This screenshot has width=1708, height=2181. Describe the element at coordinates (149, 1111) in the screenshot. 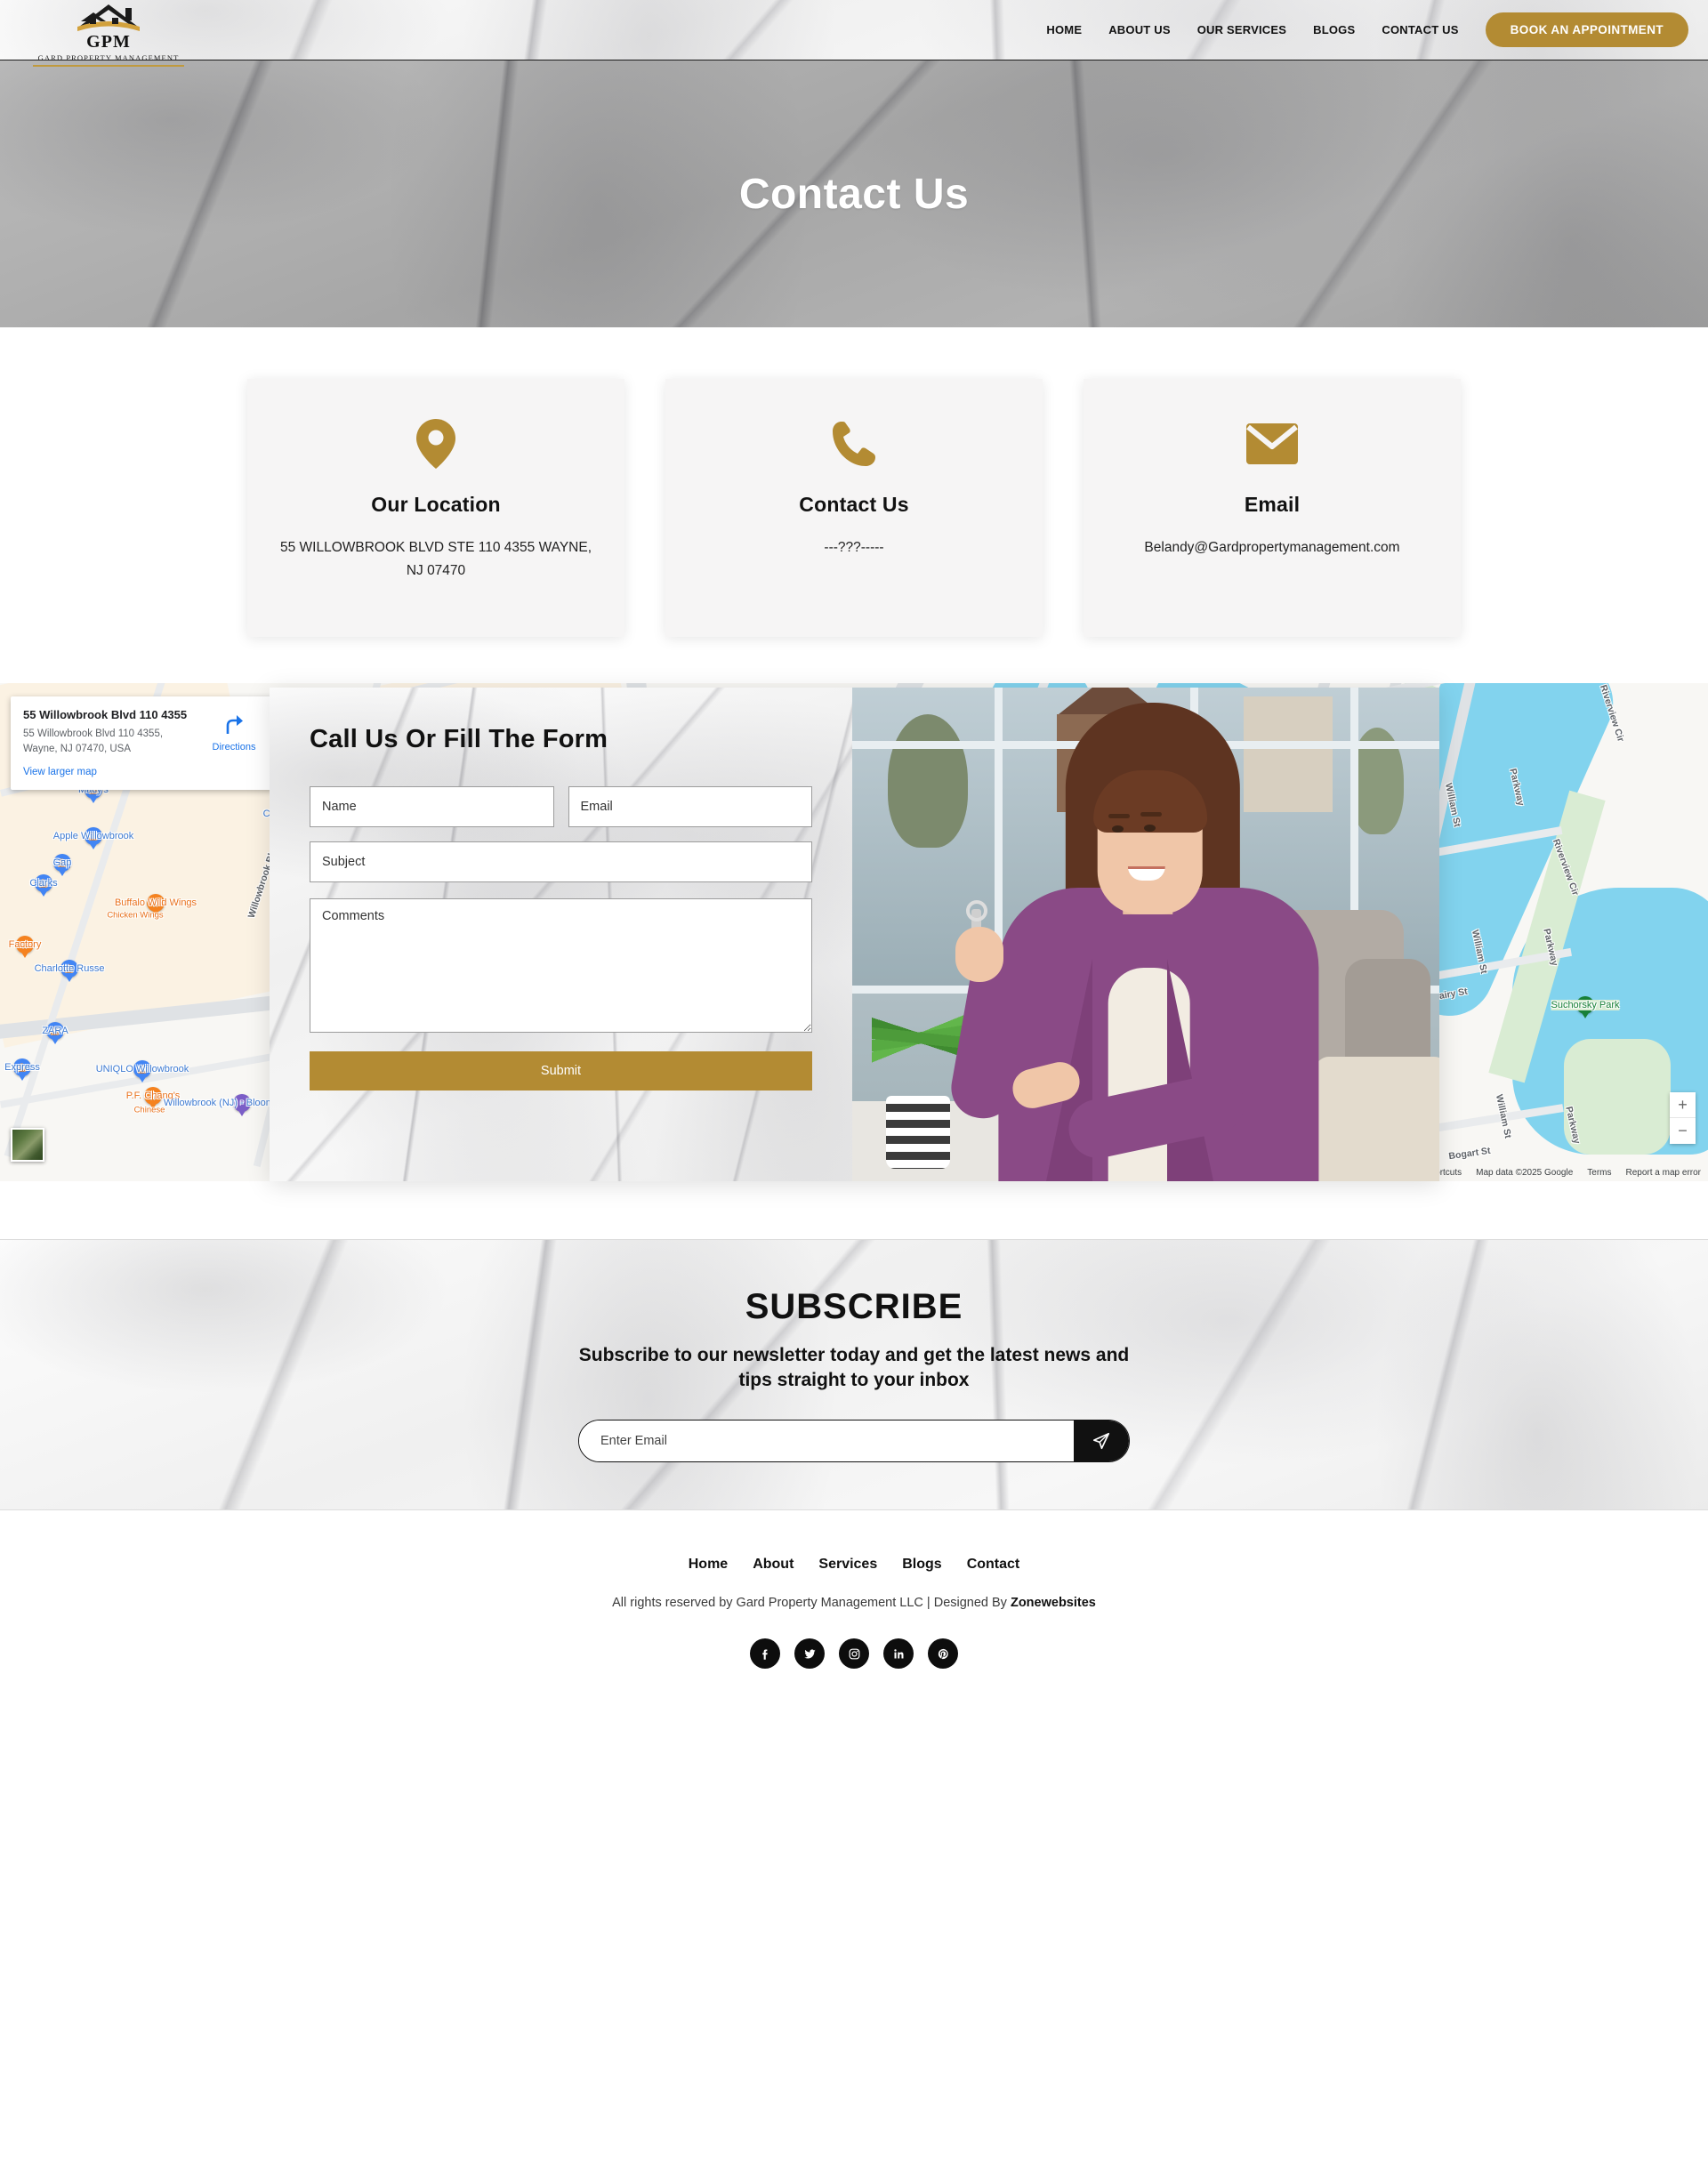

I see `map-poi-label: Chinese` at that location.